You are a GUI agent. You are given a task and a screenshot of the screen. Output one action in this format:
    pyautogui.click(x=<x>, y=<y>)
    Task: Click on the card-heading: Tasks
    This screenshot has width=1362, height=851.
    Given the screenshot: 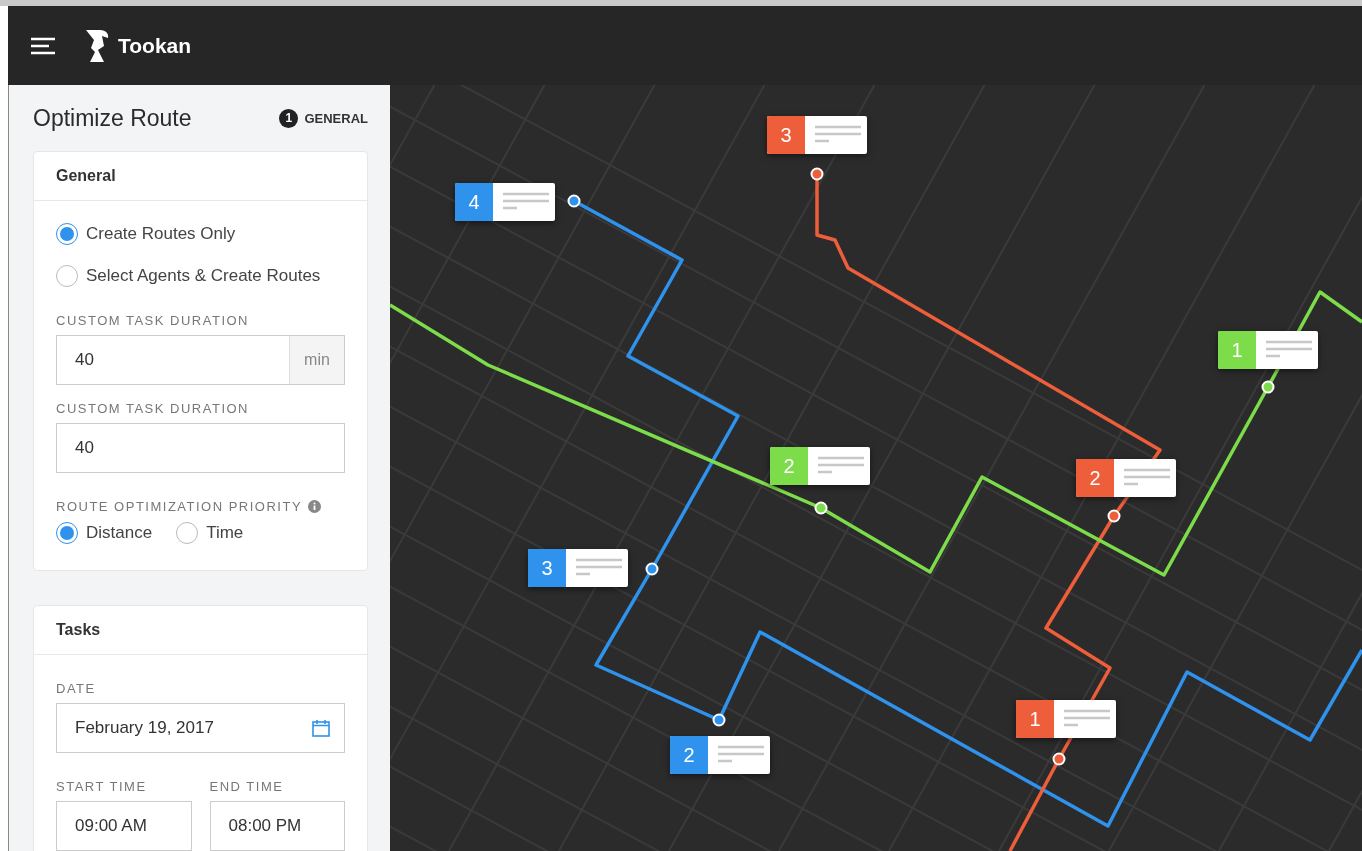 What is the action you would take?
    pyautogui.click(x=200, y=630)
    